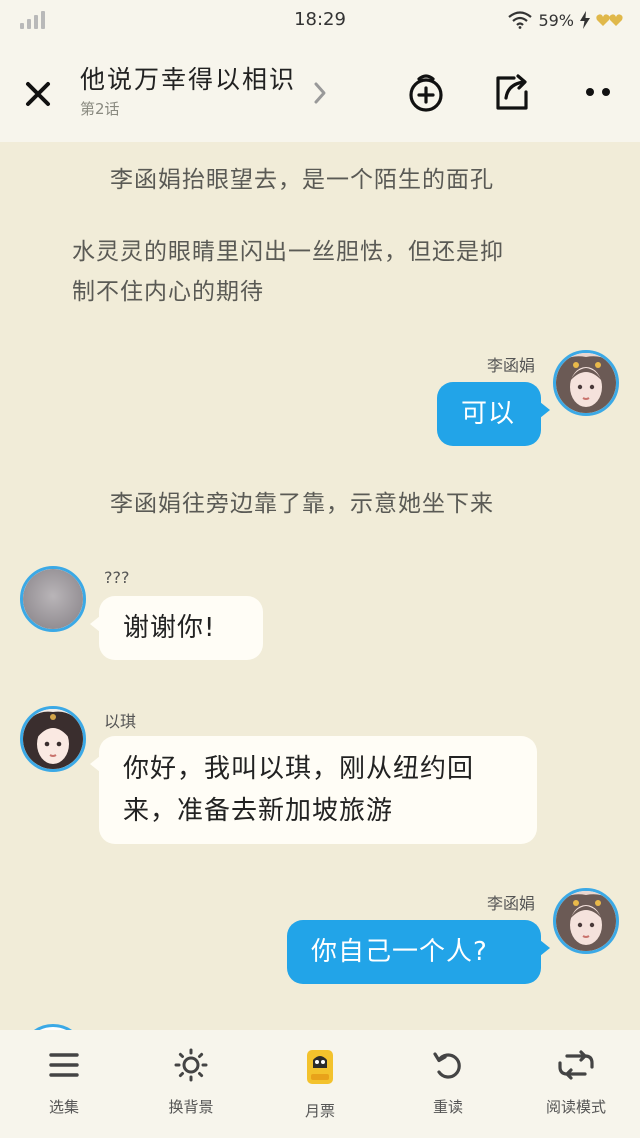  Describe the element at coordinates (520, 20) in the screenshot. I see `wifi-icon` at that location.